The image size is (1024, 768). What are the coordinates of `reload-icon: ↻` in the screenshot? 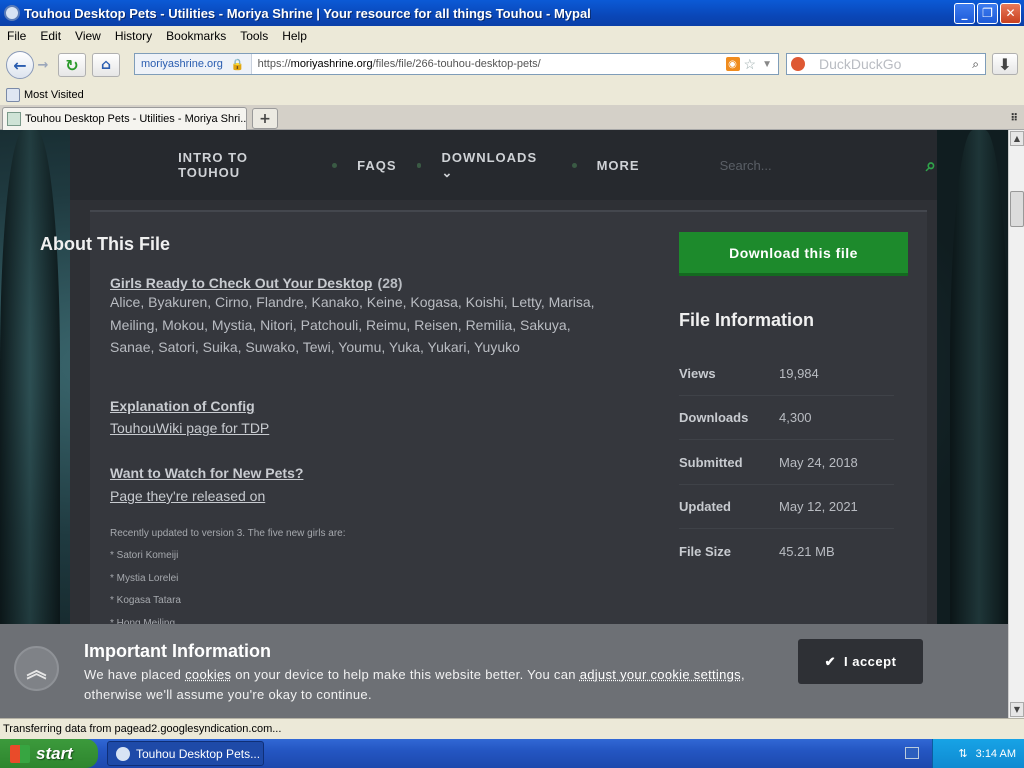 It's located at (72, 65).